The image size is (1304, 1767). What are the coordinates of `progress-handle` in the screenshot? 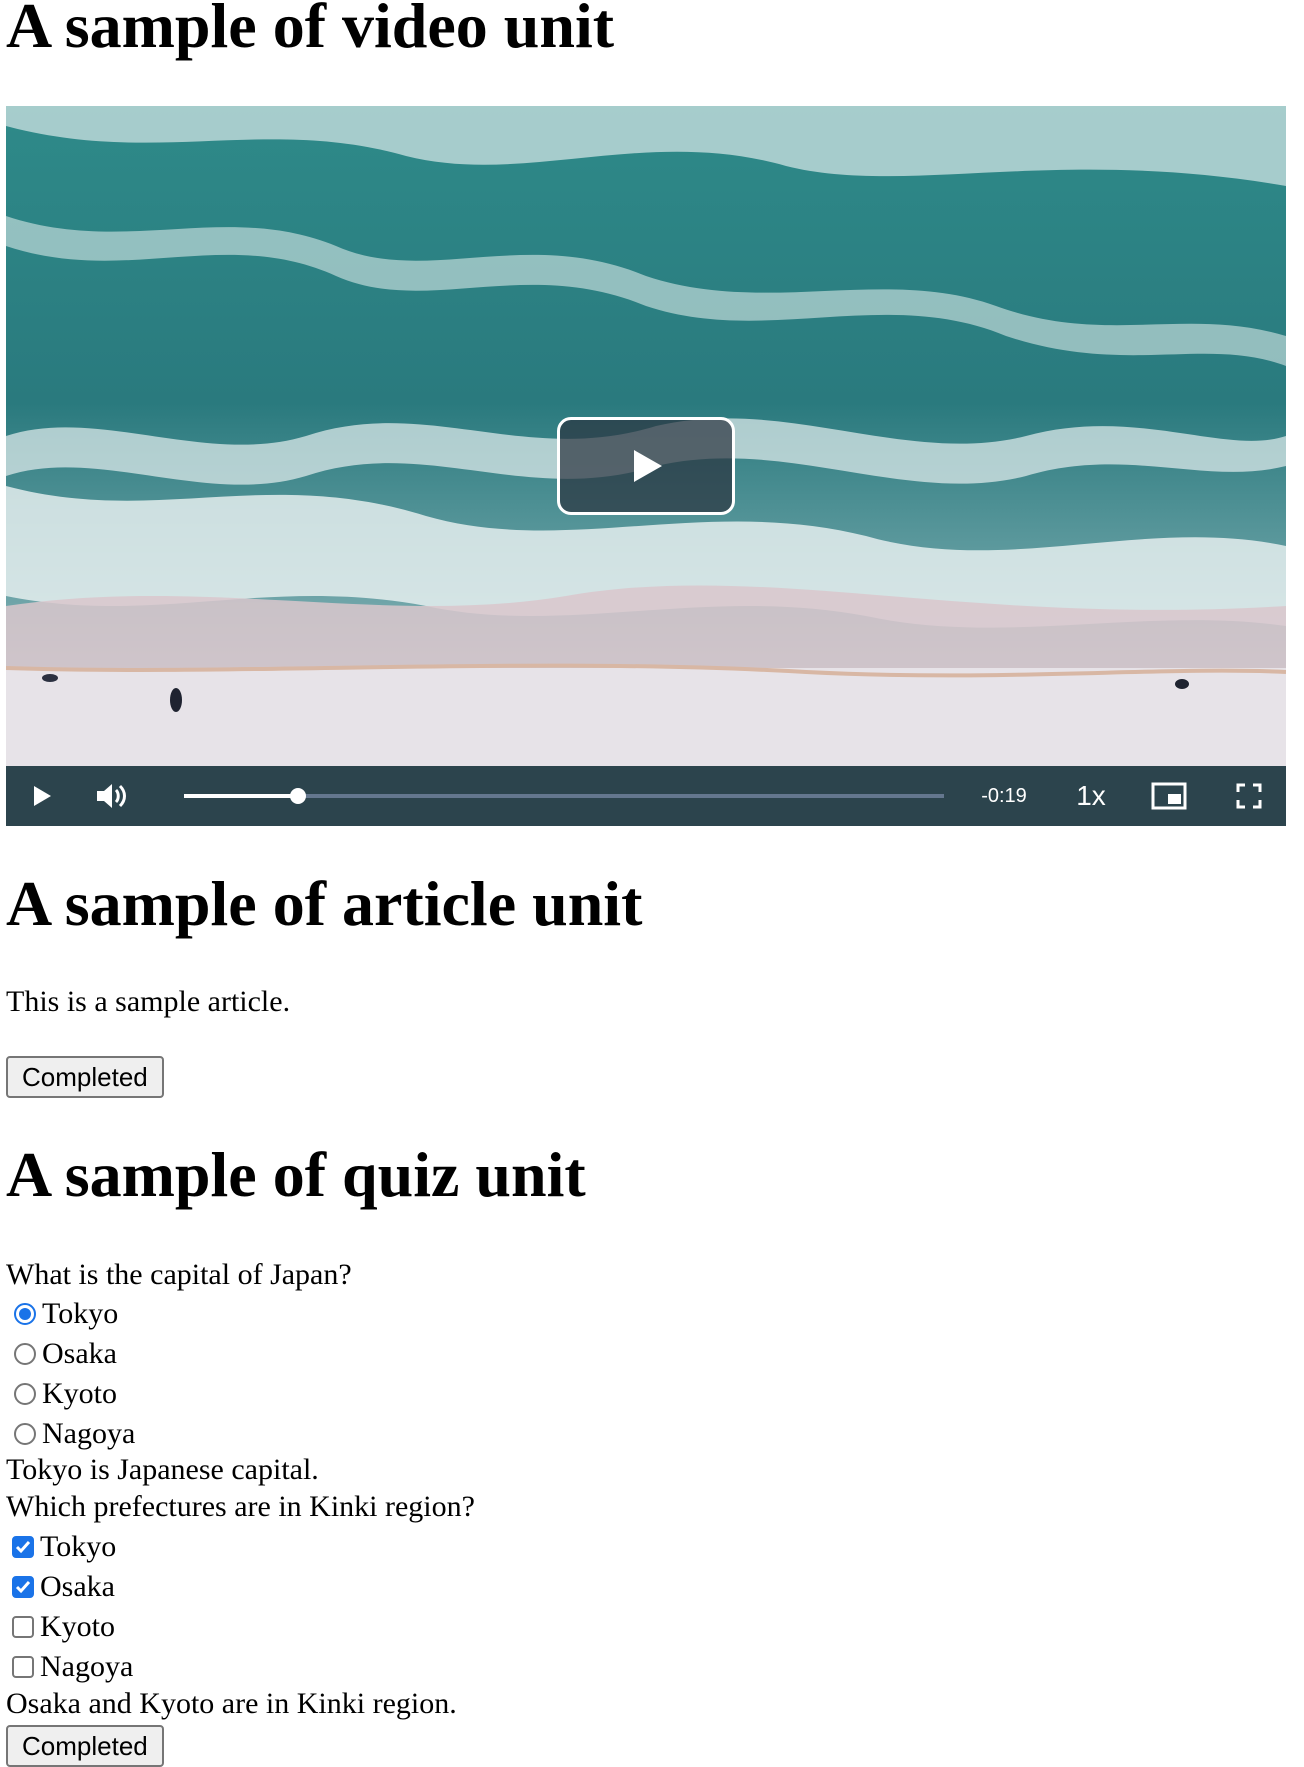 It's located at (298, 796).